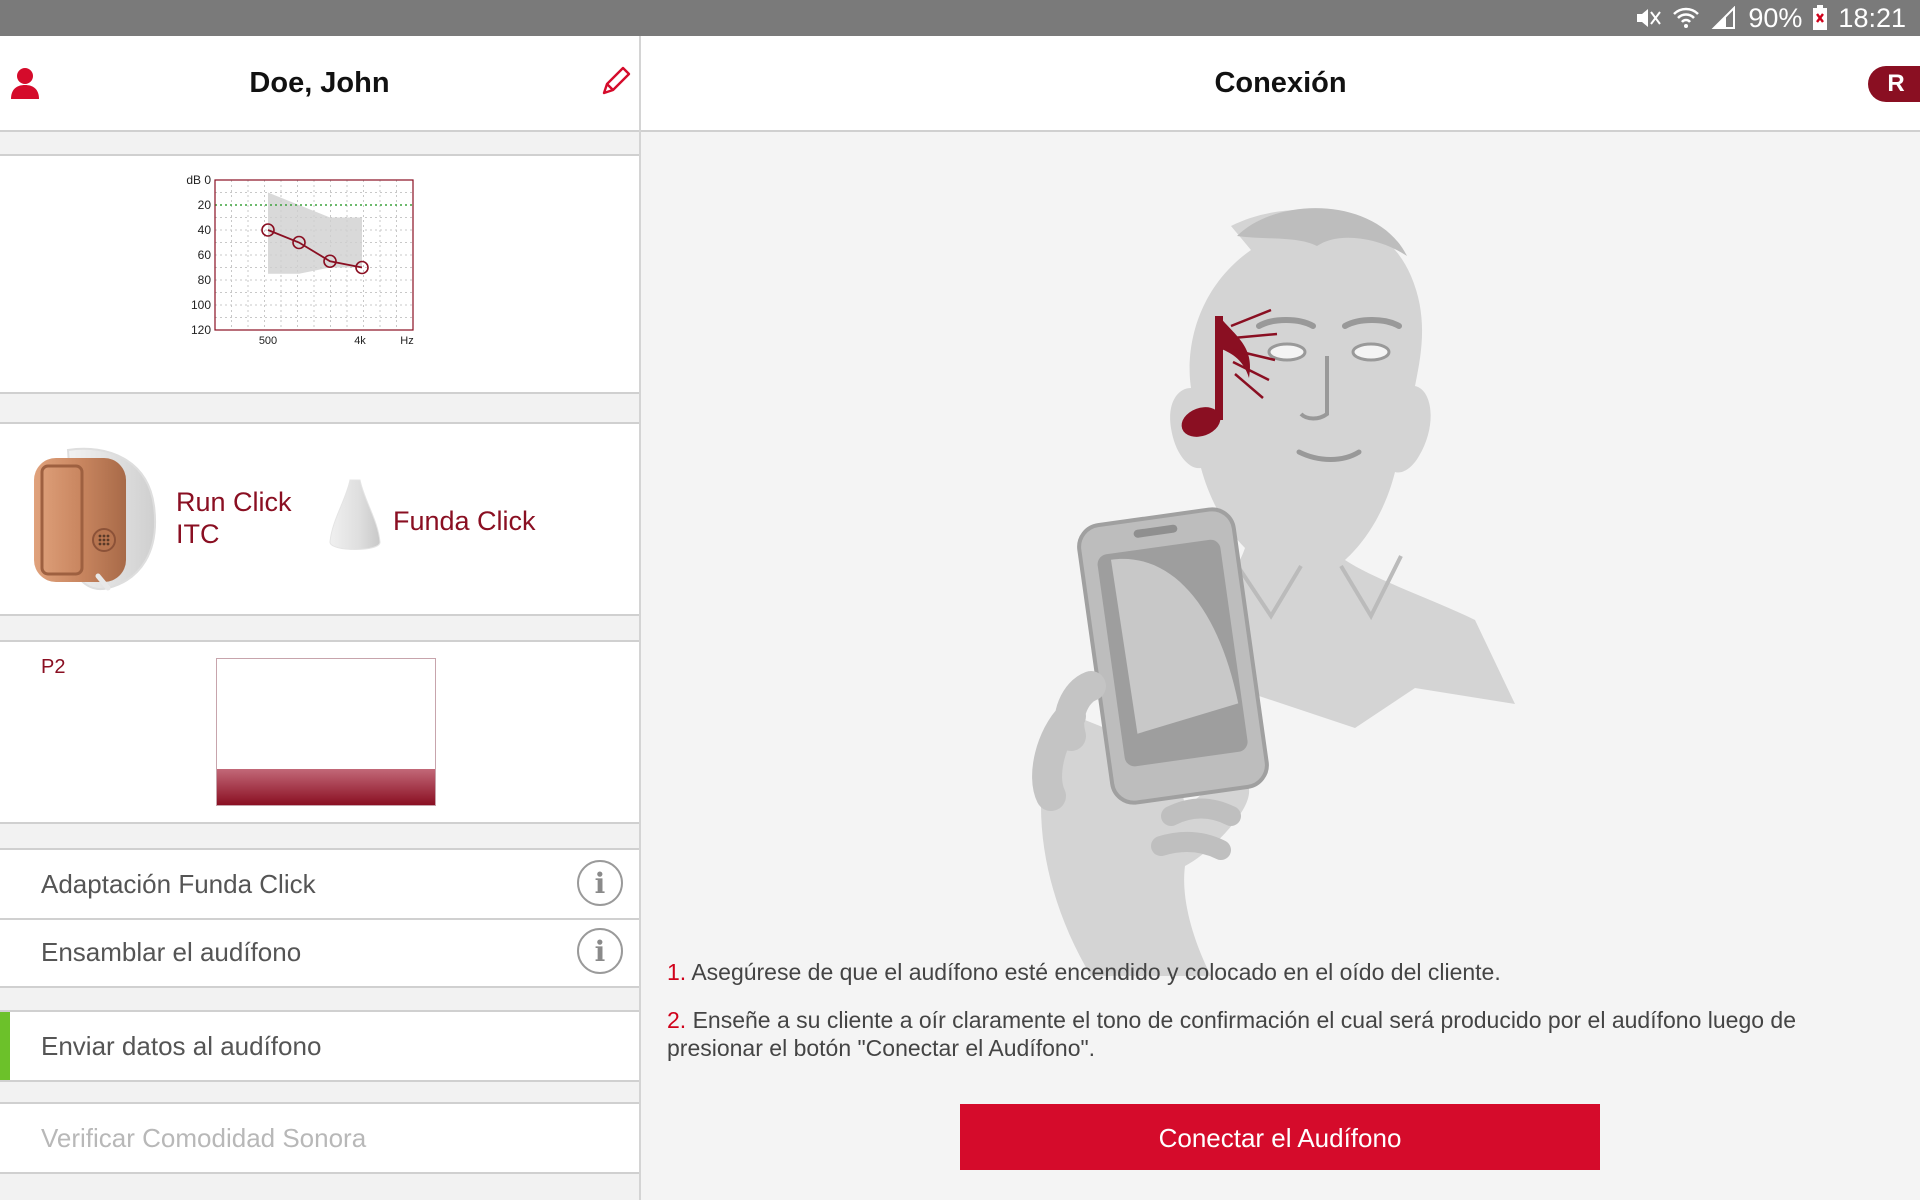 This screenshot has width=1920, height=1200. What do you see at coordinates (234, 518) in the screenshot?
I see `device-model: Run Click ITC` at bounding box center [234, 518].